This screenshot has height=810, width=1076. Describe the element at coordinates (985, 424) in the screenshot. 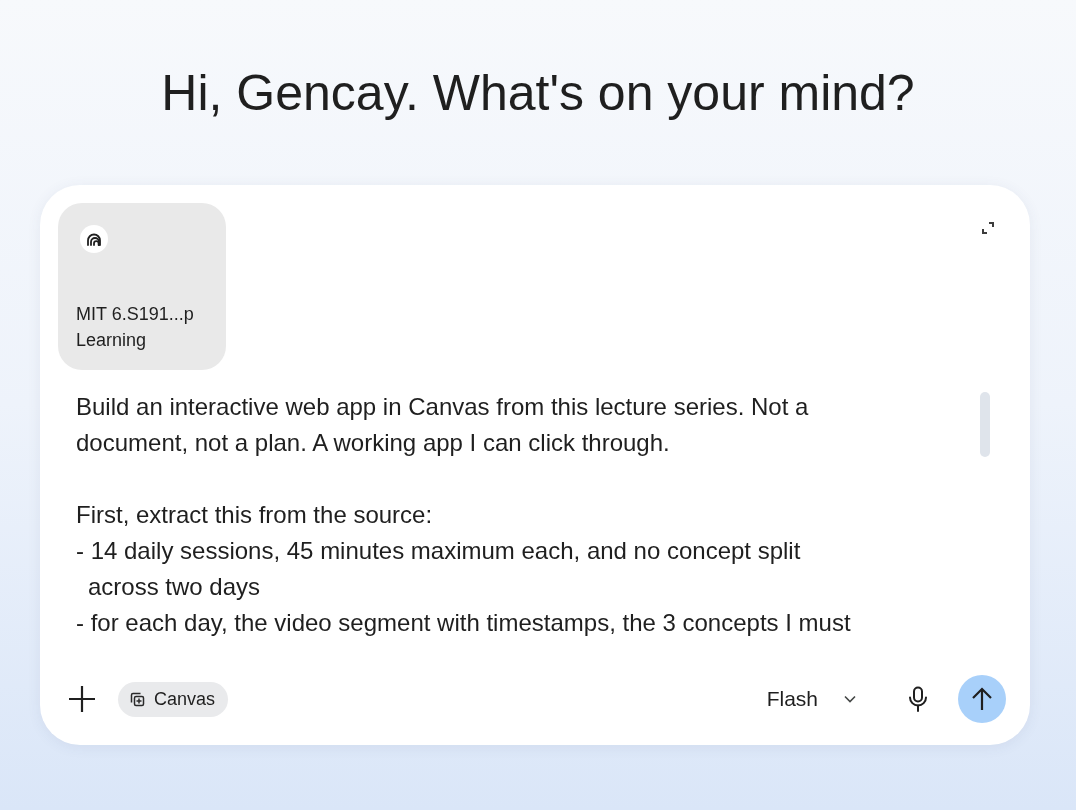

I see `scrollbar` at that location.